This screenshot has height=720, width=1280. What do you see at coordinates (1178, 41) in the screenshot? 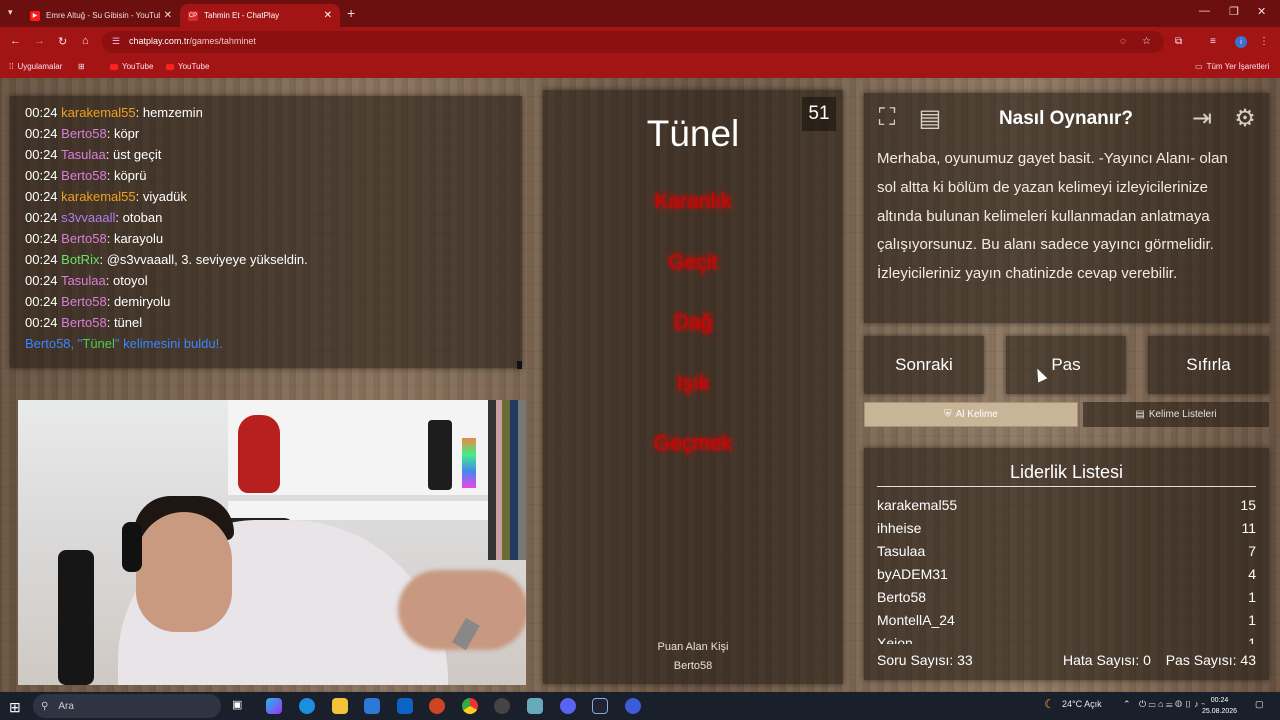
I see `extensions-icon: ⧉` at bounding box center [1178, 41].